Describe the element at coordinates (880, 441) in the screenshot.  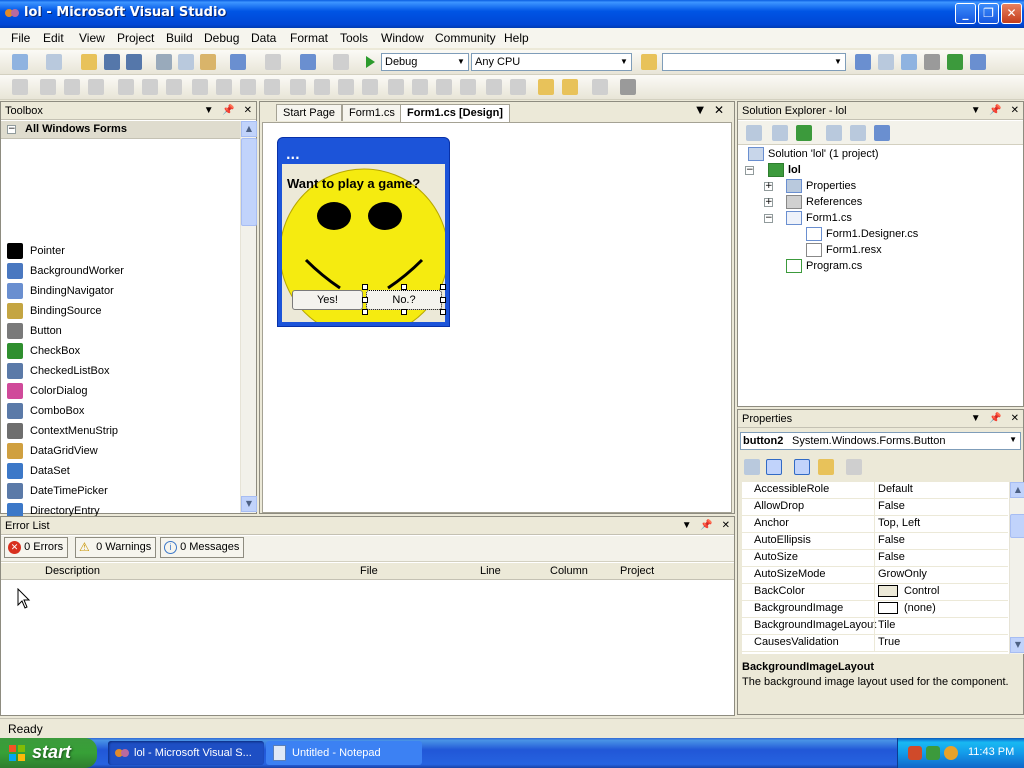
I see `object-selector: button2 System.Windows.Forms.Button ▼` at that location.